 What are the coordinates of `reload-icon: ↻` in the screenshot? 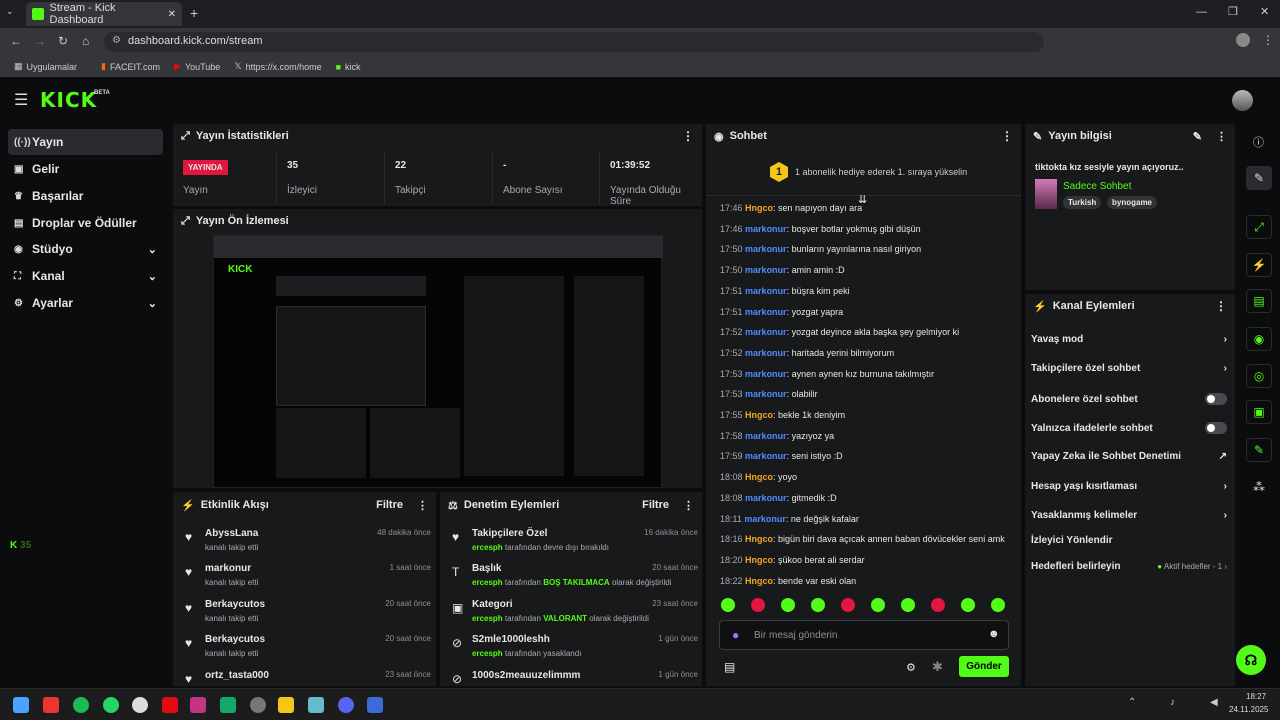 It's located at (63, 41).